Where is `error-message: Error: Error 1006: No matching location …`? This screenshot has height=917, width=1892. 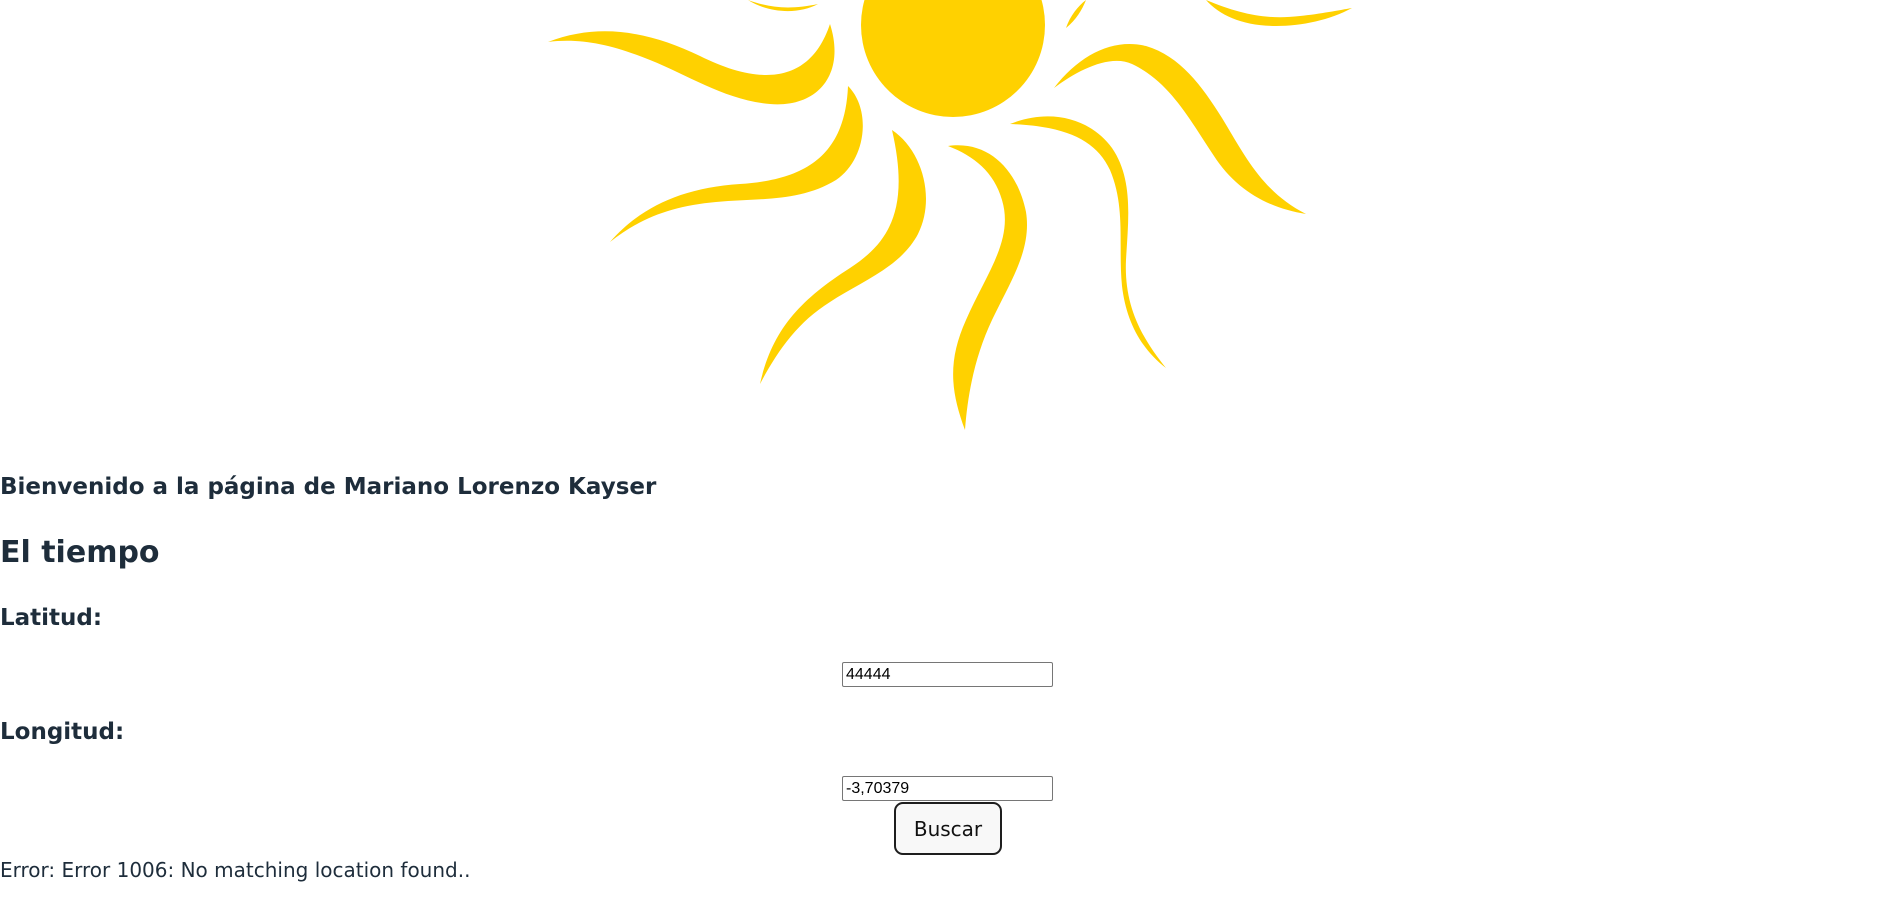 error-message: Error: Error 1006: No matching location … is located at coordinates (235, 870).